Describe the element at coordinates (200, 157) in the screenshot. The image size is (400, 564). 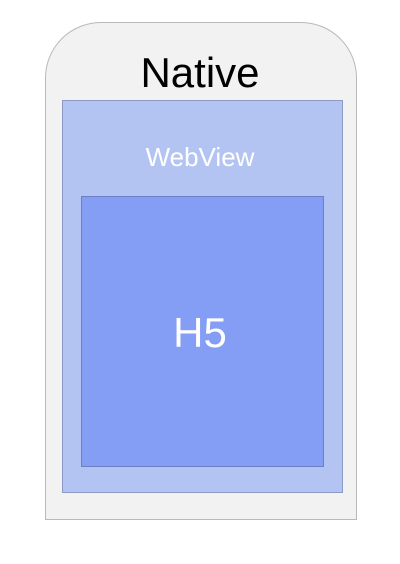
I see `webview-label: WebView` at that location.